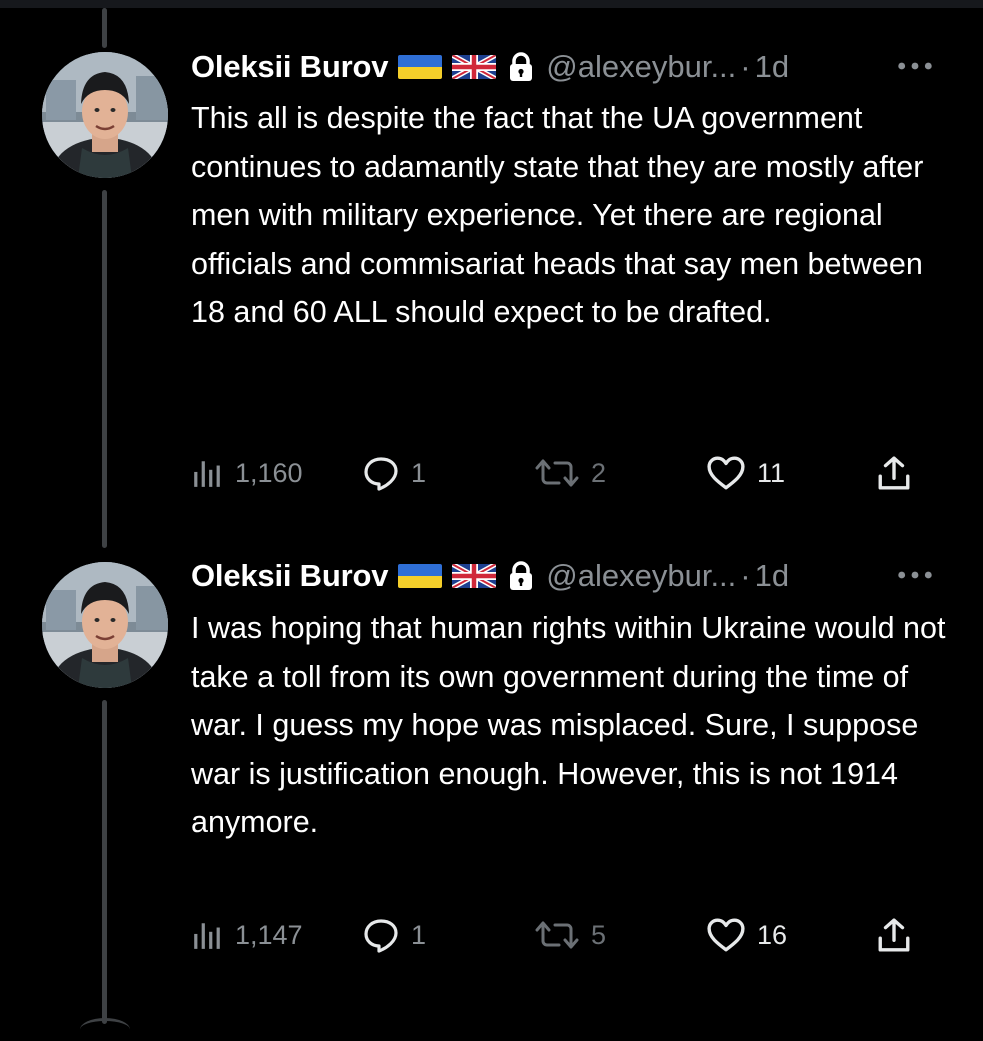  Describe the element at coordinates (746, 473) in the screenshot. I see `like-button: 11` at that location.